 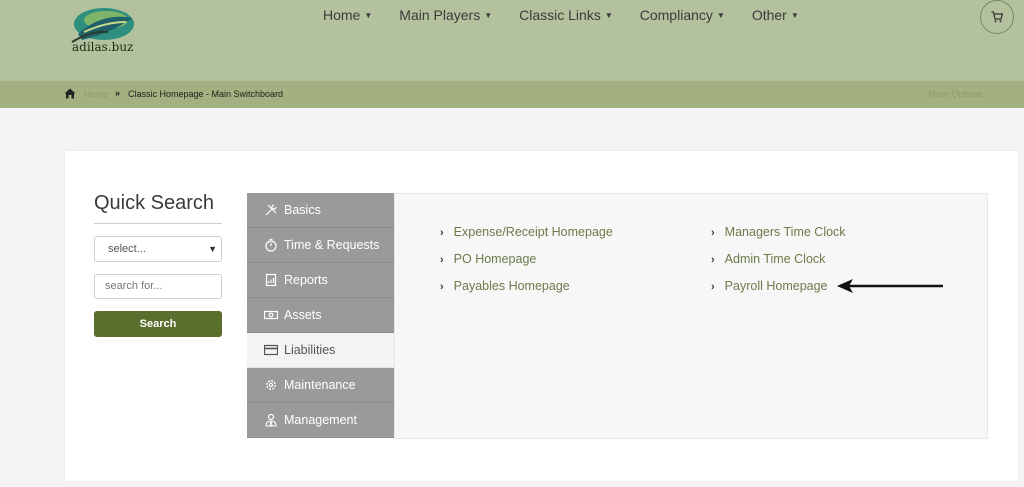 I want to click on tab-assets: Assets, so click(x=320, y=315).